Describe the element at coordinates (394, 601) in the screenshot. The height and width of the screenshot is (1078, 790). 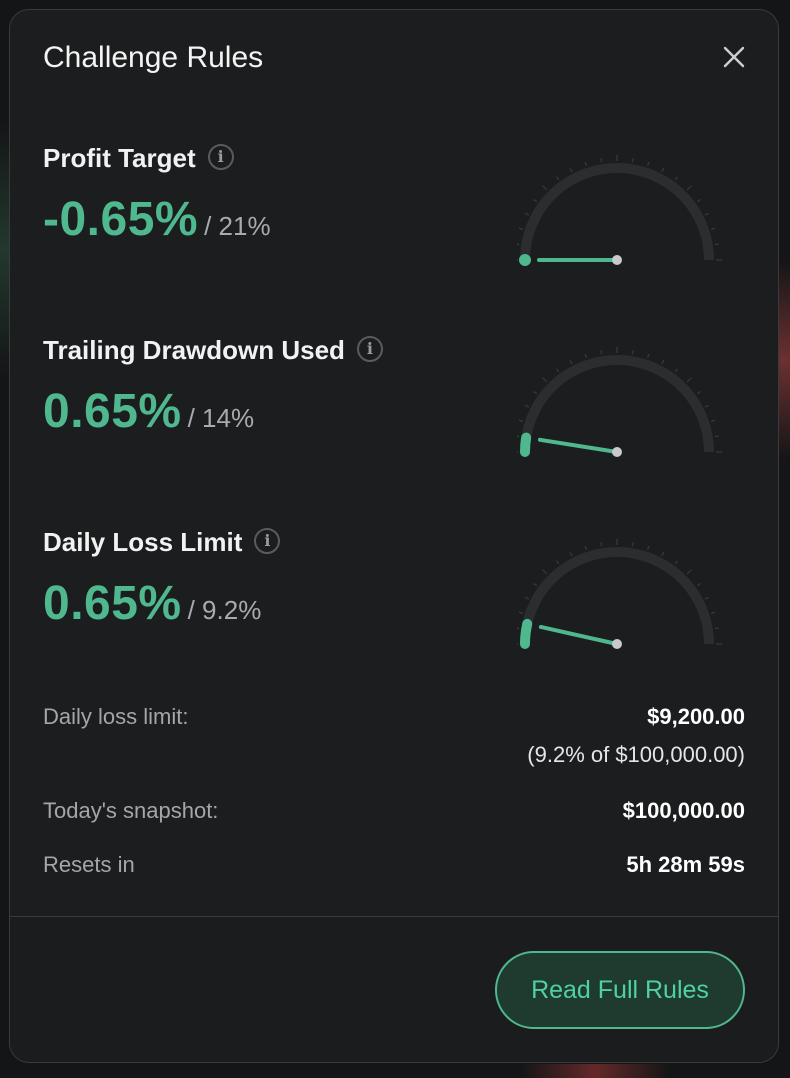
I see `rule-daily-loss-limit: Daily Loss Limit i 0.65%/ 9.2%` at that location.